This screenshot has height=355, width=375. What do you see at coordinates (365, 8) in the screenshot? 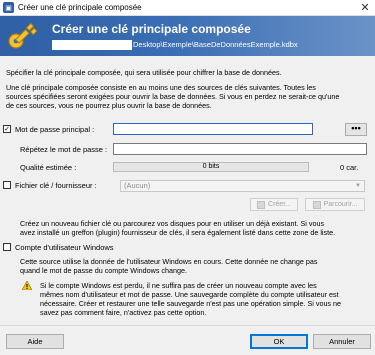
I see `close-icon: ✕` at bounding box center [365, 8].